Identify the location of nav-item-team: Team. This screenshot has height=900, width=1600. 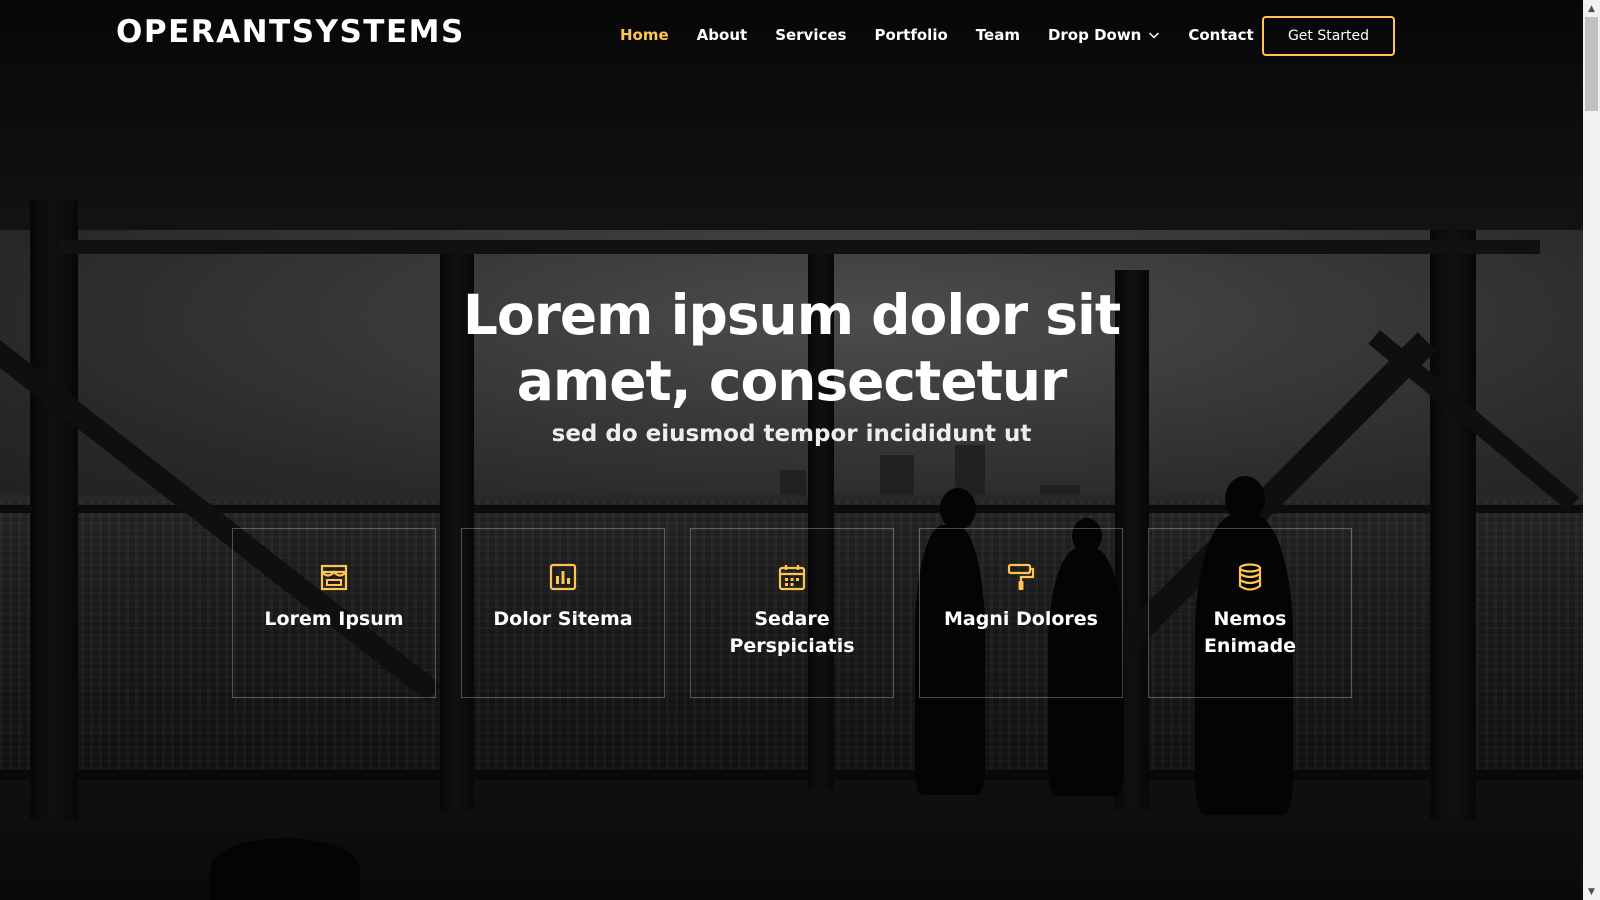
(998, 35).